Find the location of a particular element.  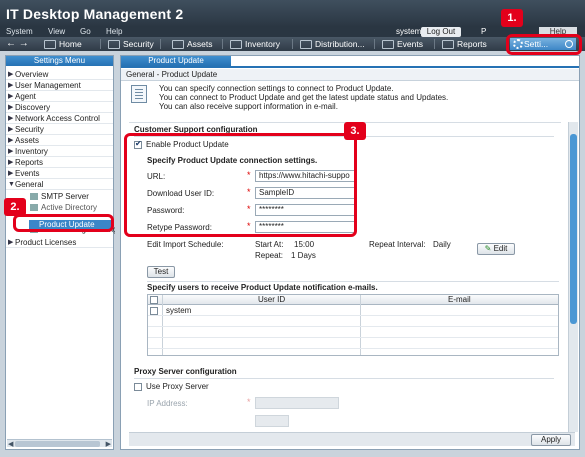

scroll-right-icon: ▶ is located at coordinates (108, 444).